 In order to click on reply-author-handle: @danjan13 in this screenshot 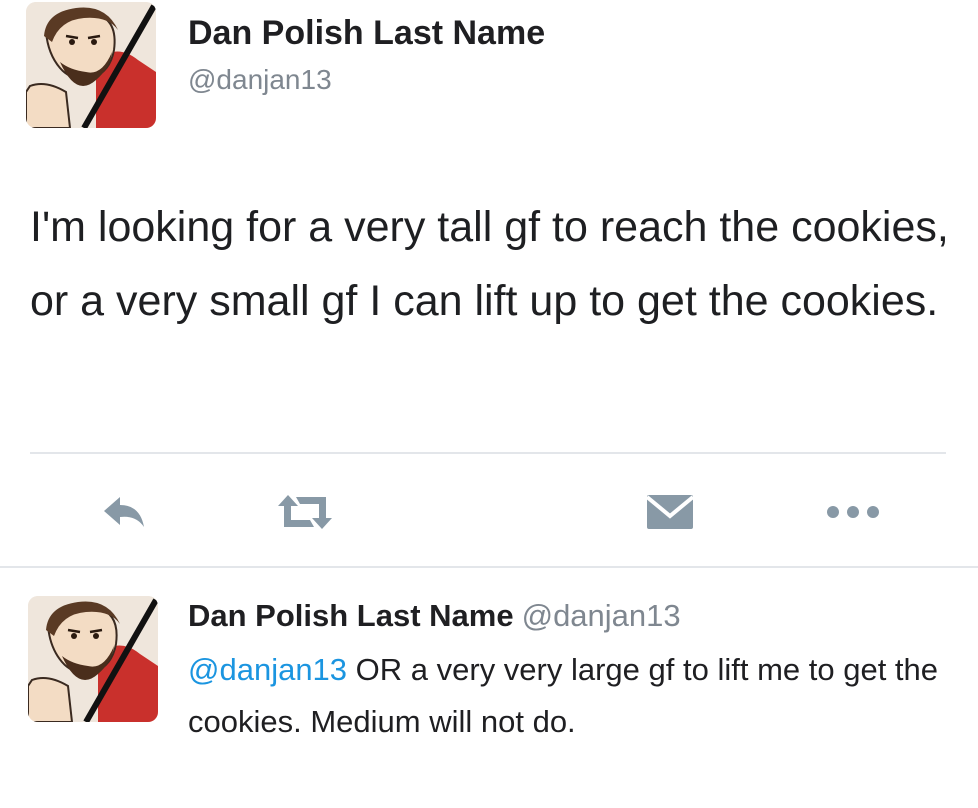, I will do `click(601, 615)`.